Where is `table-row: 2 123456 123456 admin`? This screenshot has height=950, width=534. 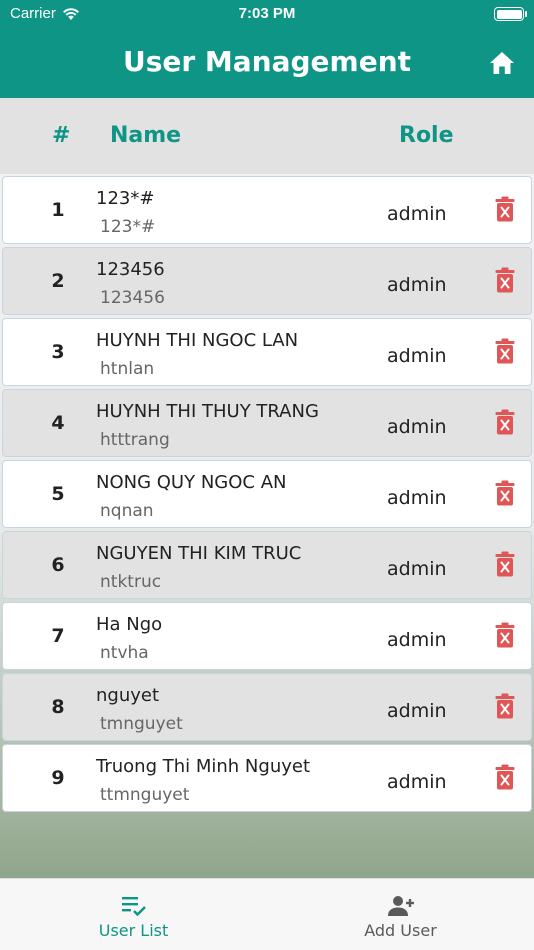 table-row: 2 123456 123456 admin is located at coordinates (267, 281).